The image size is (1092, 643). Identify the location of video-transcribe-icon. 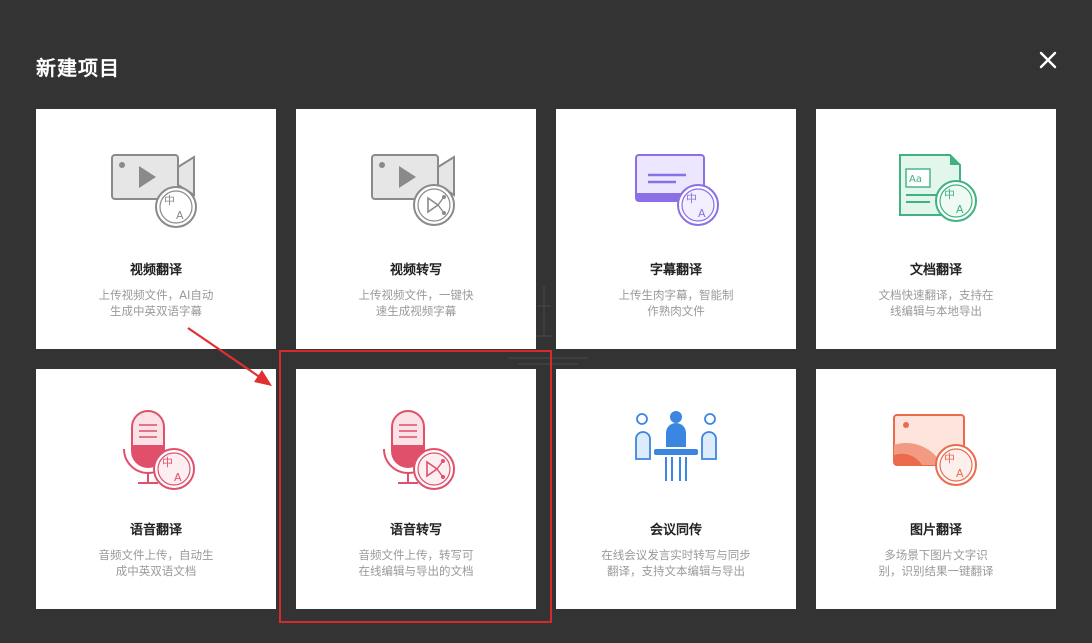
(413, 190).